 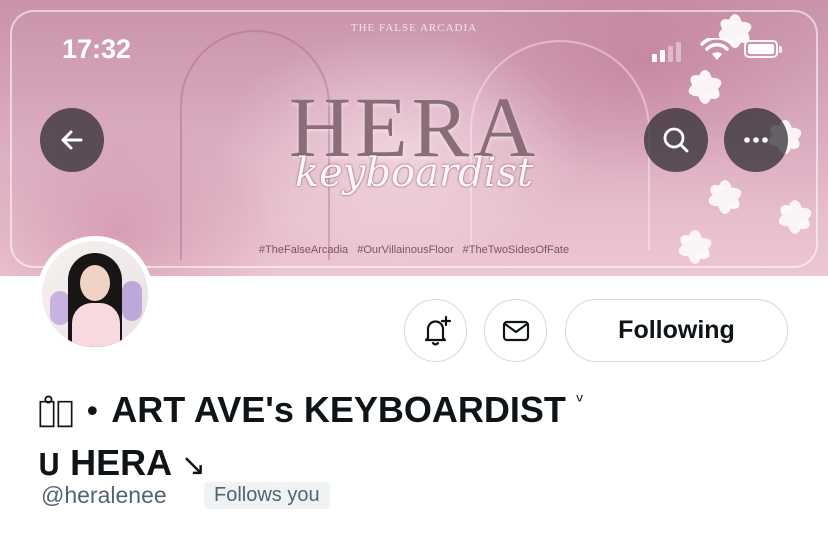 I want to click on follows-you-badge: Follows you, so click(x=267, y=495).